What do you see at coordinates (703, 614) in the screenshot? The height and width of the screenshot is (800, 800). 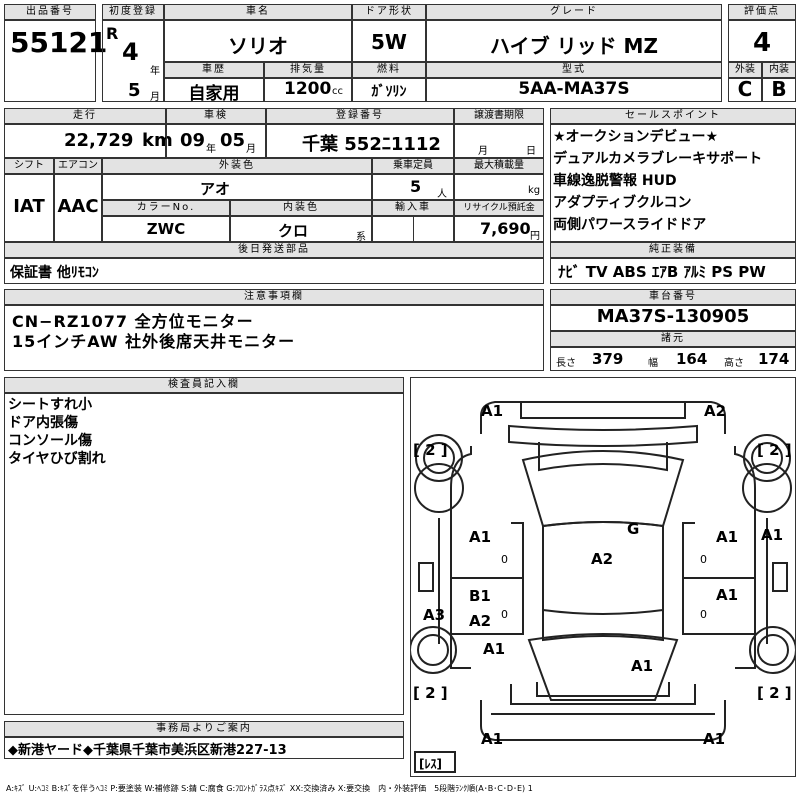 I see `mark-right-rear-door-num: 0` at bounding box center [703, 614].